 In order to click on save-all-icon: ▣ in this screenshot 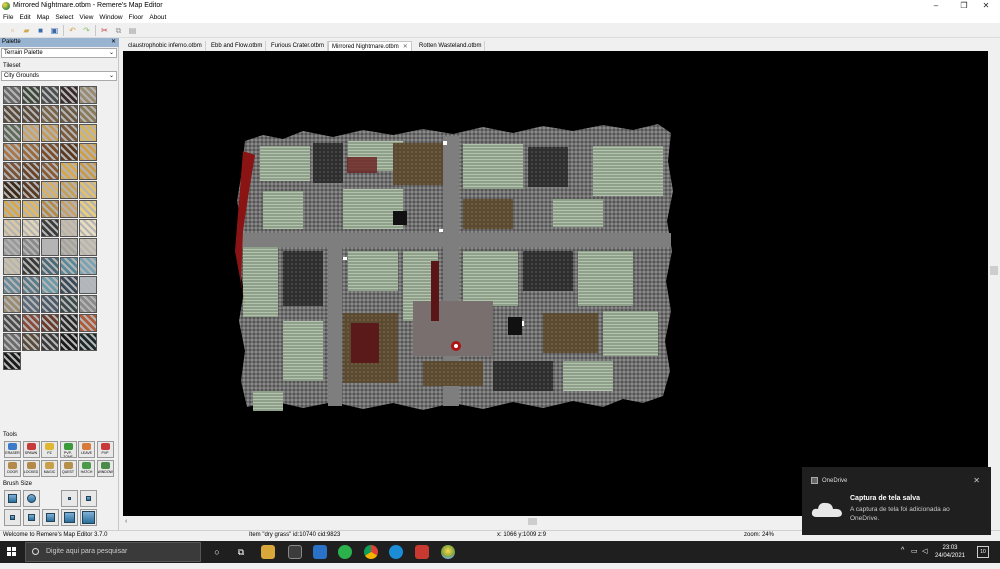, I will do `click(54, 30)`.